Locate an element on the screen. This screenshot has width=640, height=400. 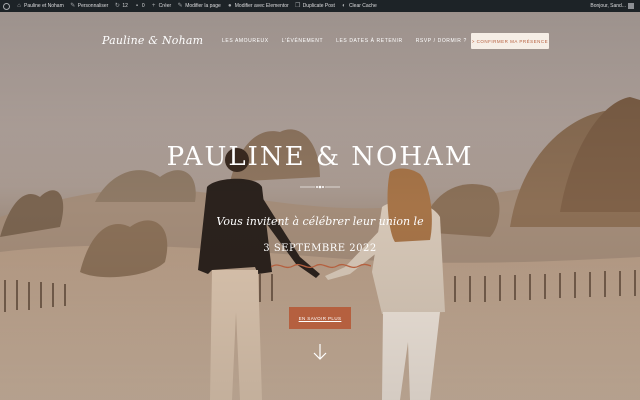
comments-link: ▪ 0 is located at coordinates (139, 6).